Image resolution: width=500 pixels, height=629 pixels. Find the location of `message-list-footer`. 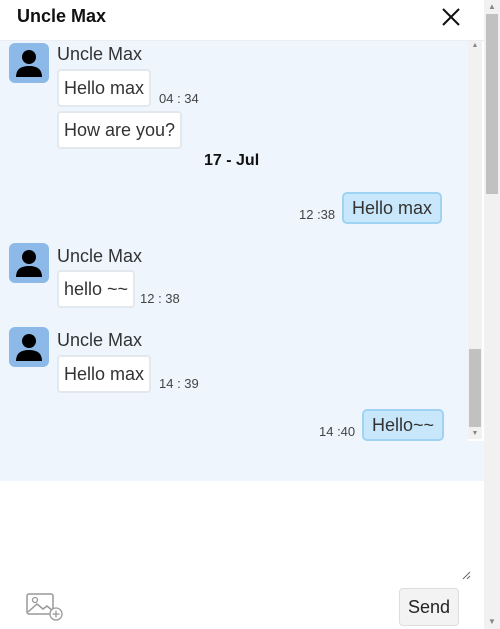

message-list-footer is located at coordinates (242, 461).